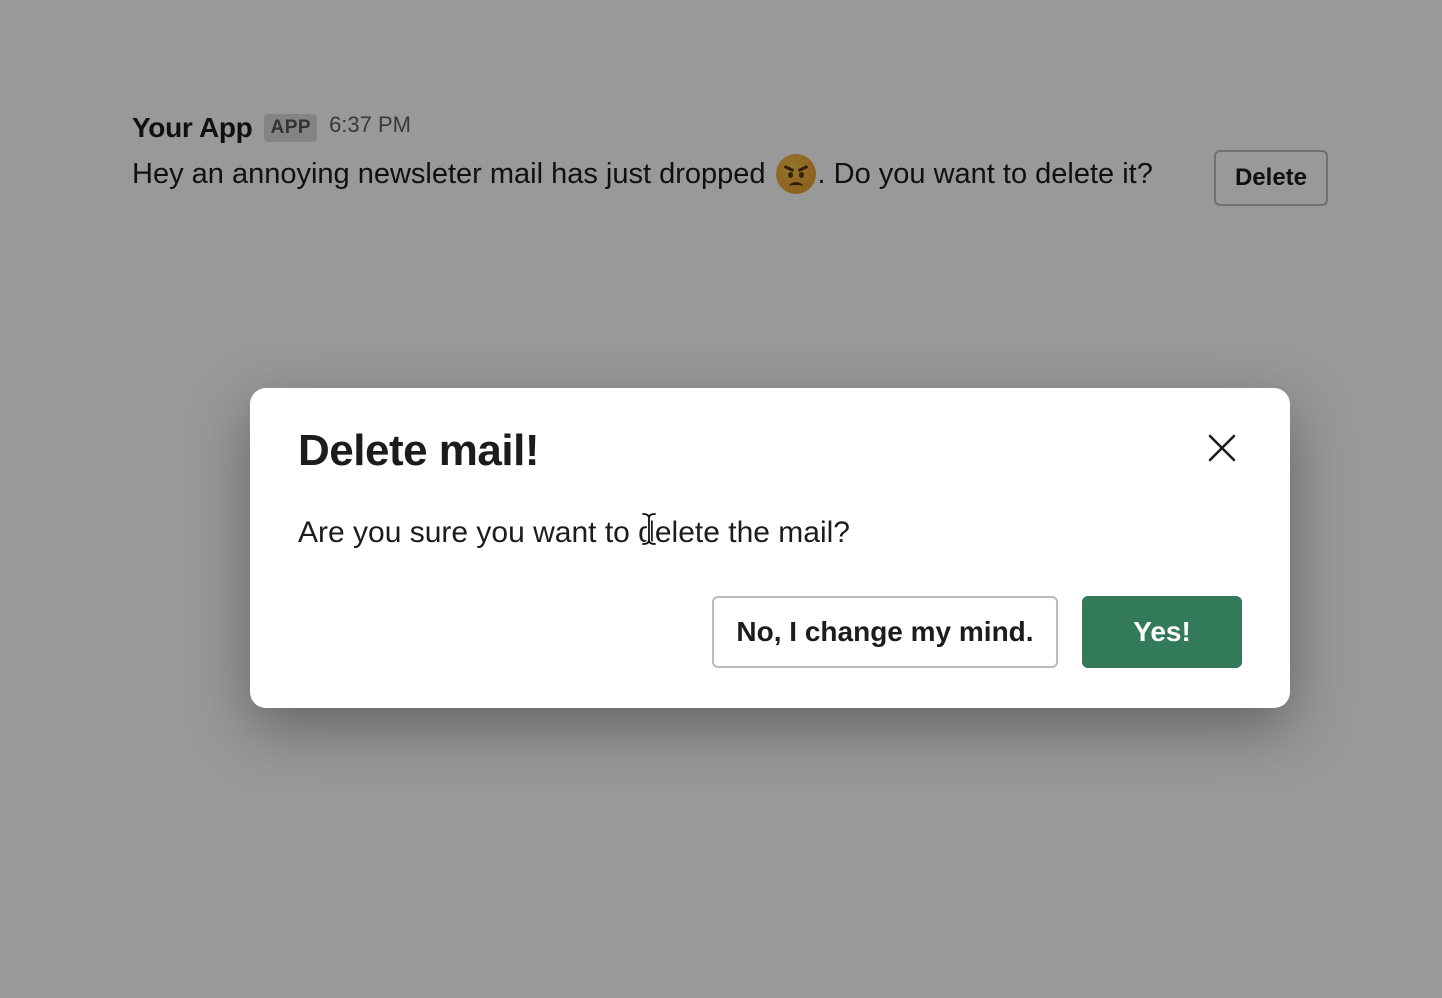 The height and width of the screenshot is (998, 1442). What do you see at coordinates (418, 450) in the screenshot?
I see `modal-title: Delete mail!` at bounding box center [418, 450].